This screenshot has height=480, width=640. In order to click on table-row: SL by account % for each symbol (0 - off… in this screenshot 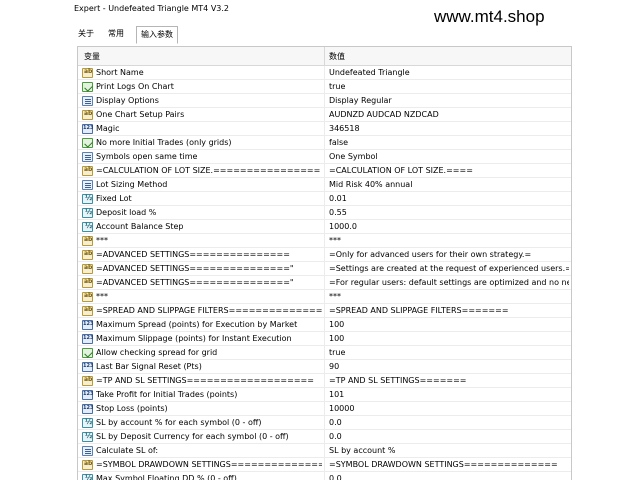, I will do `click(324, 423)`.